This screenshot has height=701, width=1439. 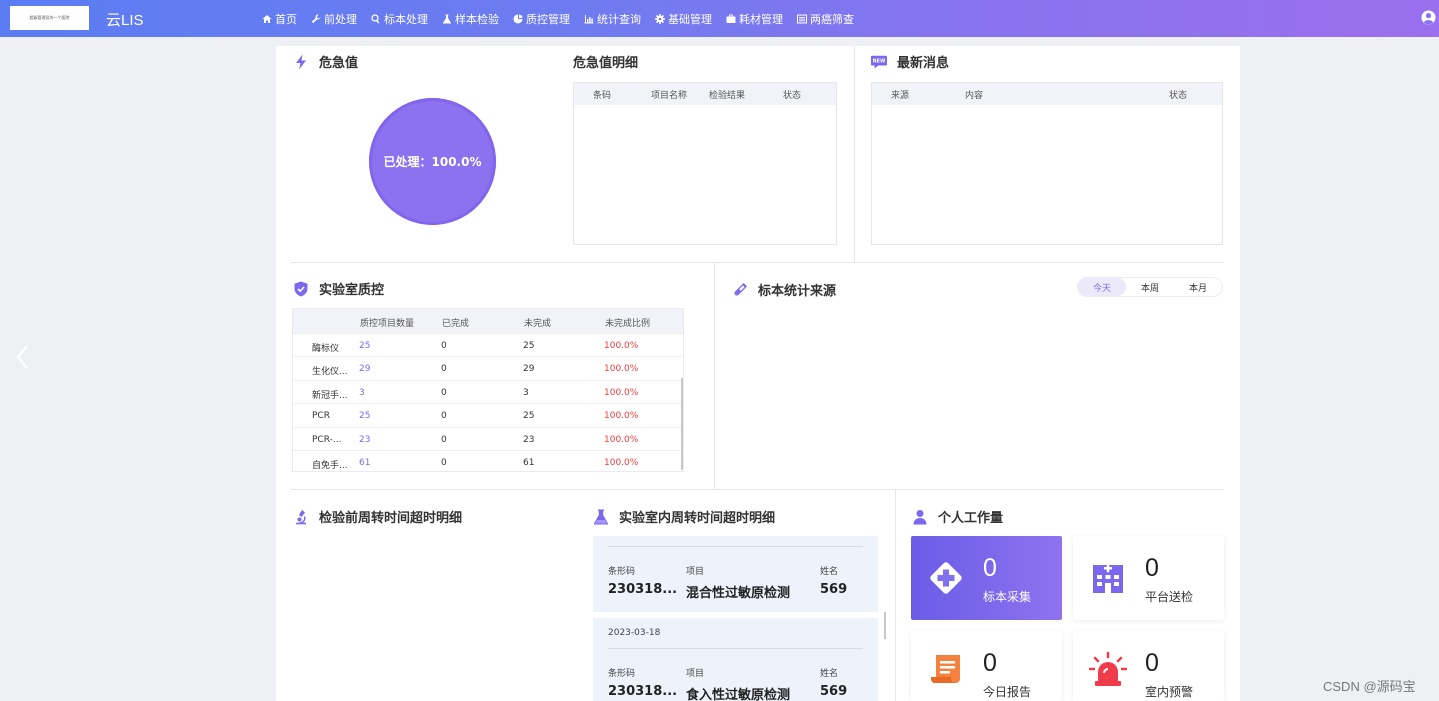 What do you see at coordinates (548, 19) in the screenshot?
I see `nav-label: 质控管理` at bounding box center [548, 19].